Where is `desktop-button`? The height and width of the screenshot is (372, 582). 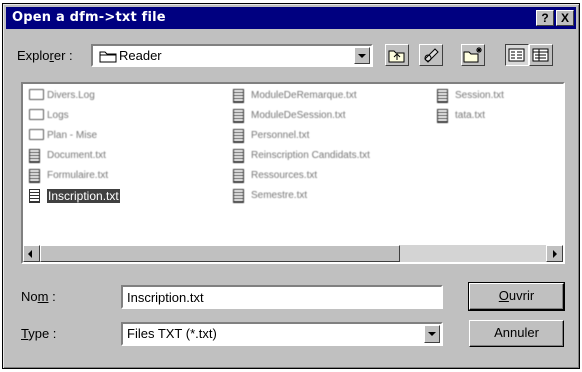 desktop-button is located at coordinates (431, 55).